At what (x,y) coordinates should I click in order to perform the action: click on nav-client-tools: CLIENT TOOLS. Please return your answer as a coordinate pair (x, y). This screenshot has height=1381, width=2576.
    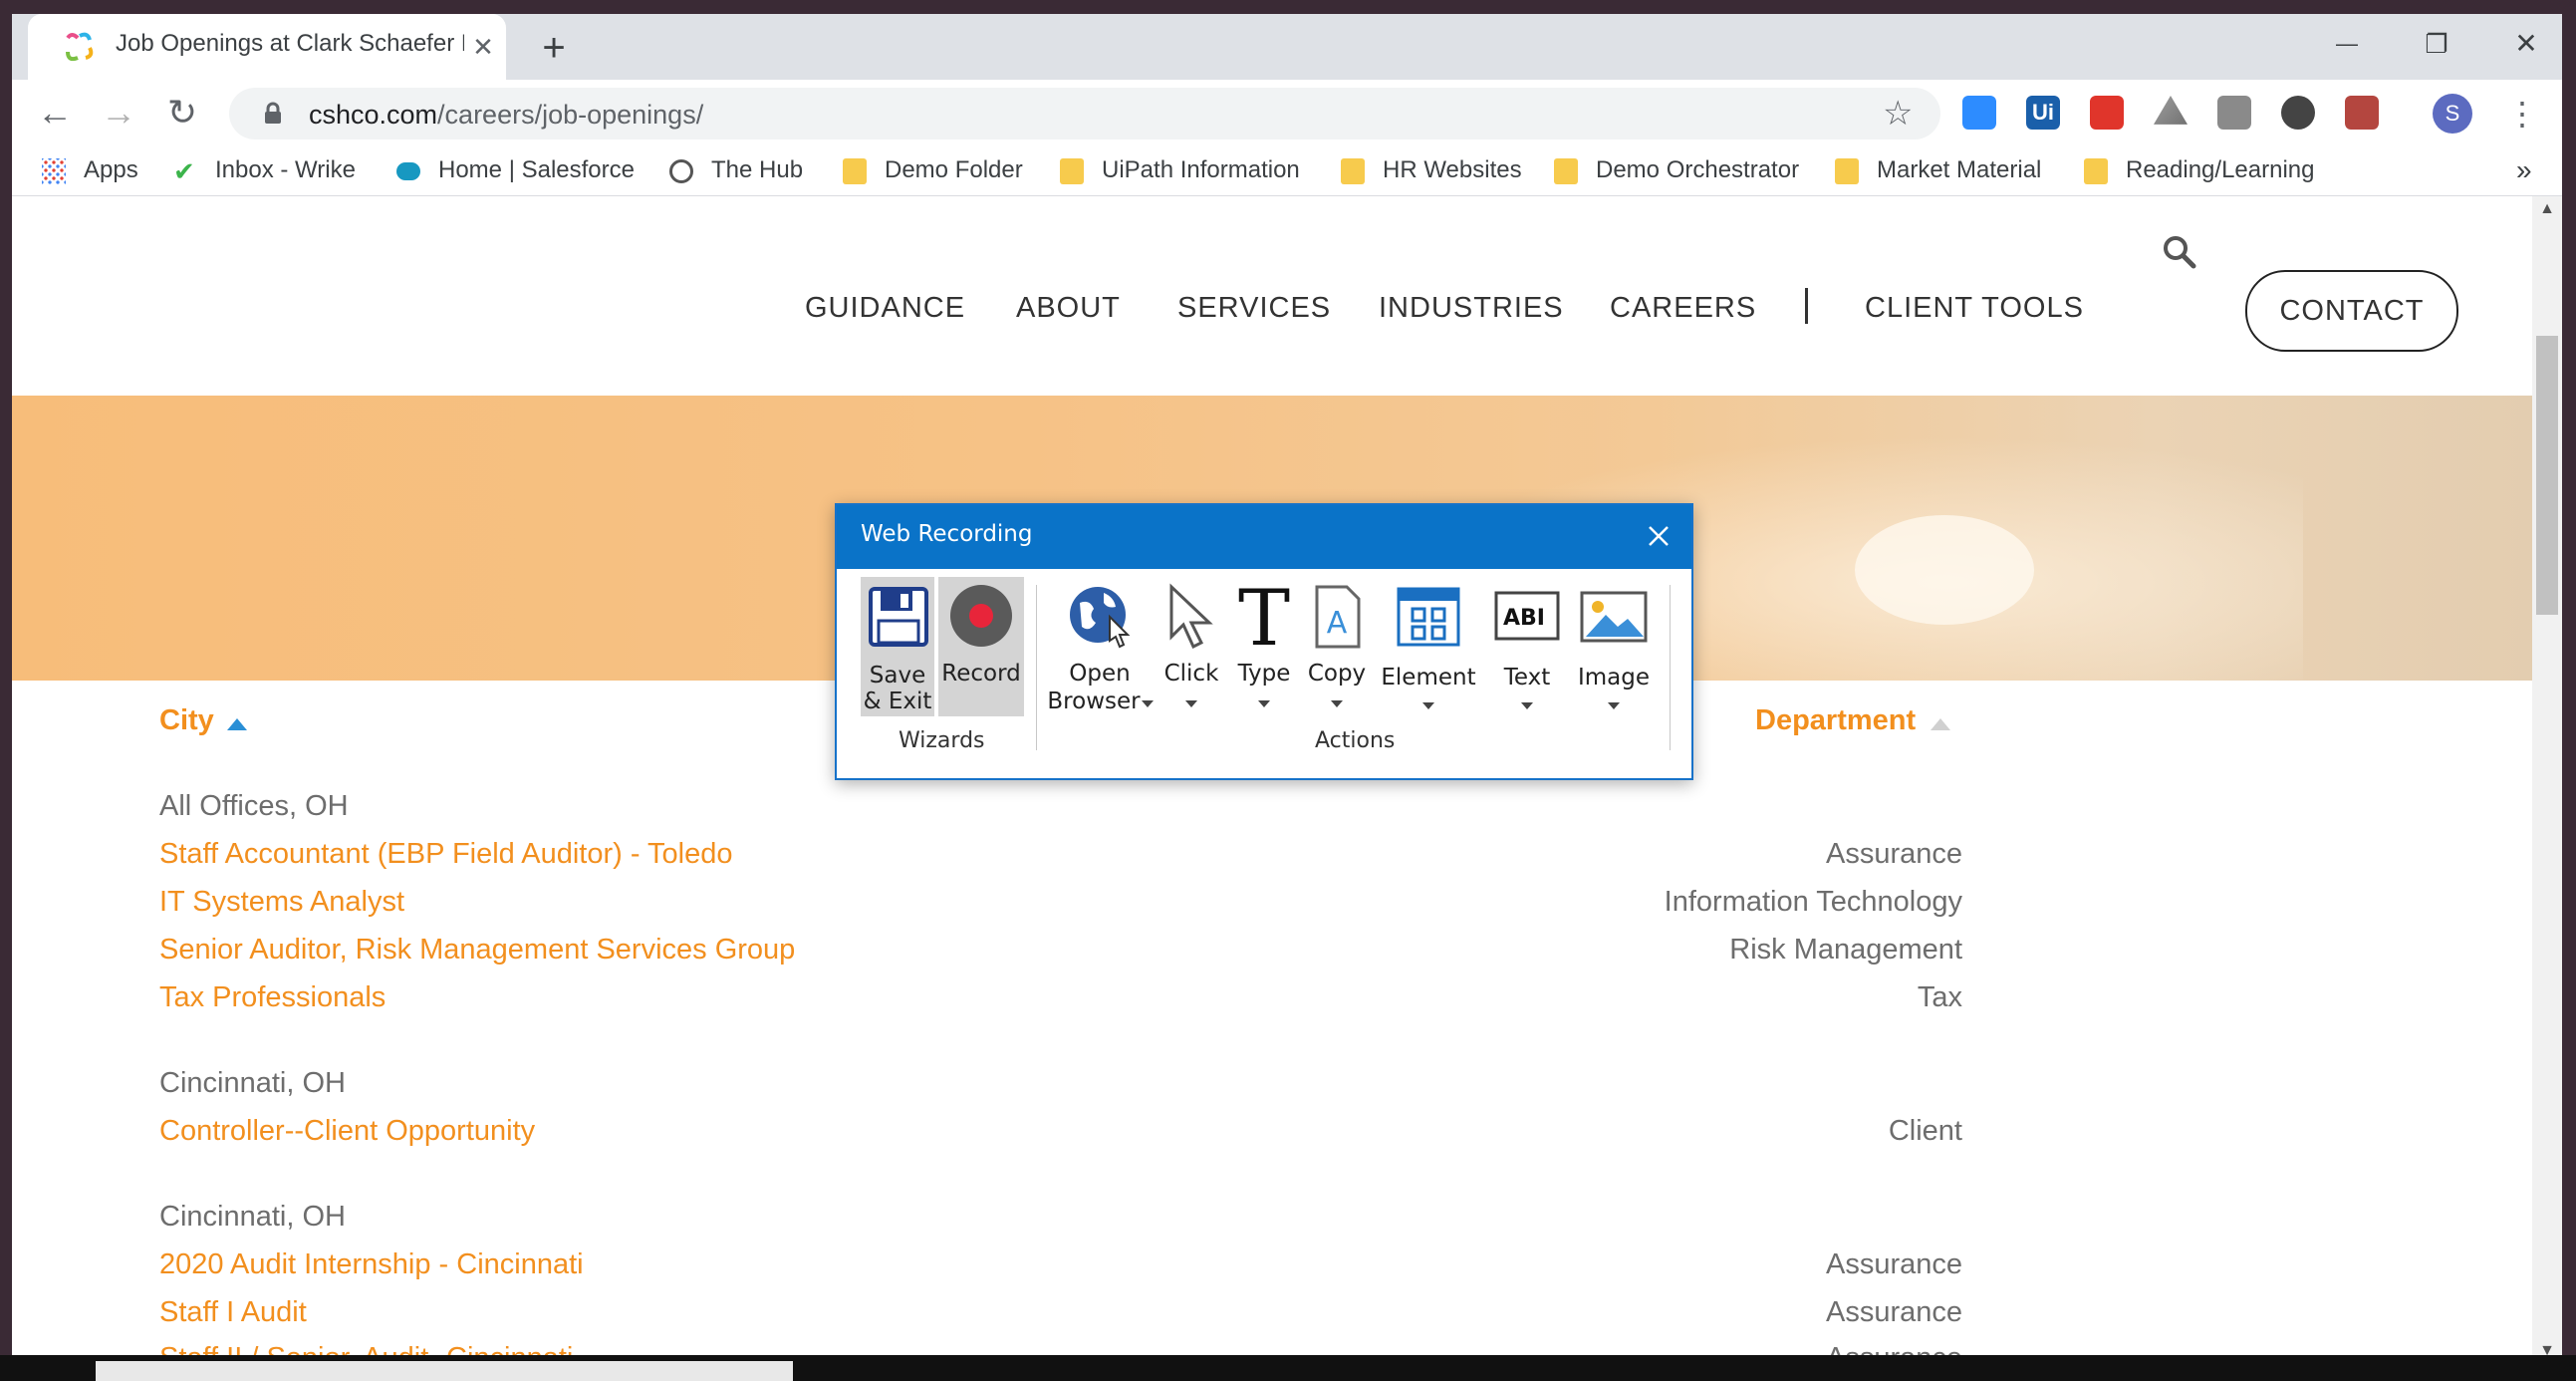
    Looking at the image, I should click on (1974, 308).